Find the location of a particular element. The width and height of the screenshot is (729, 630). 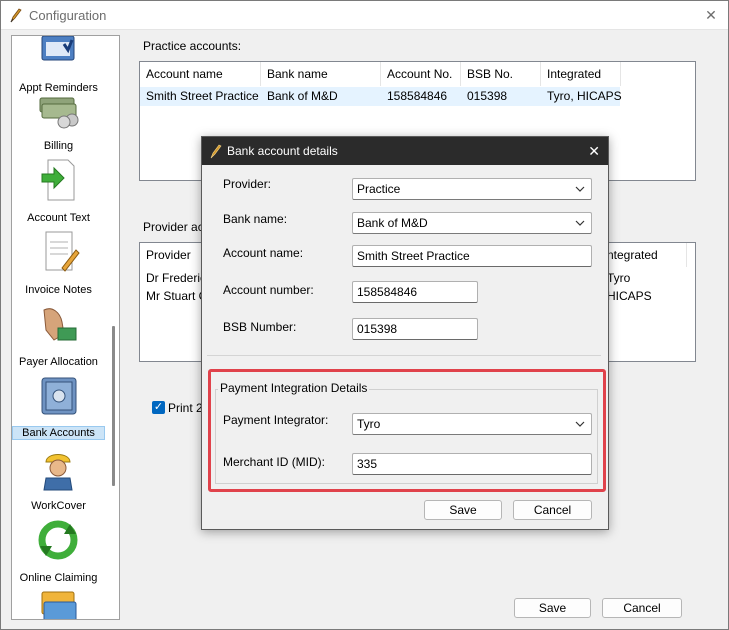

sidebar-item-account-text: Account Text is located at coordinates (58, 190).